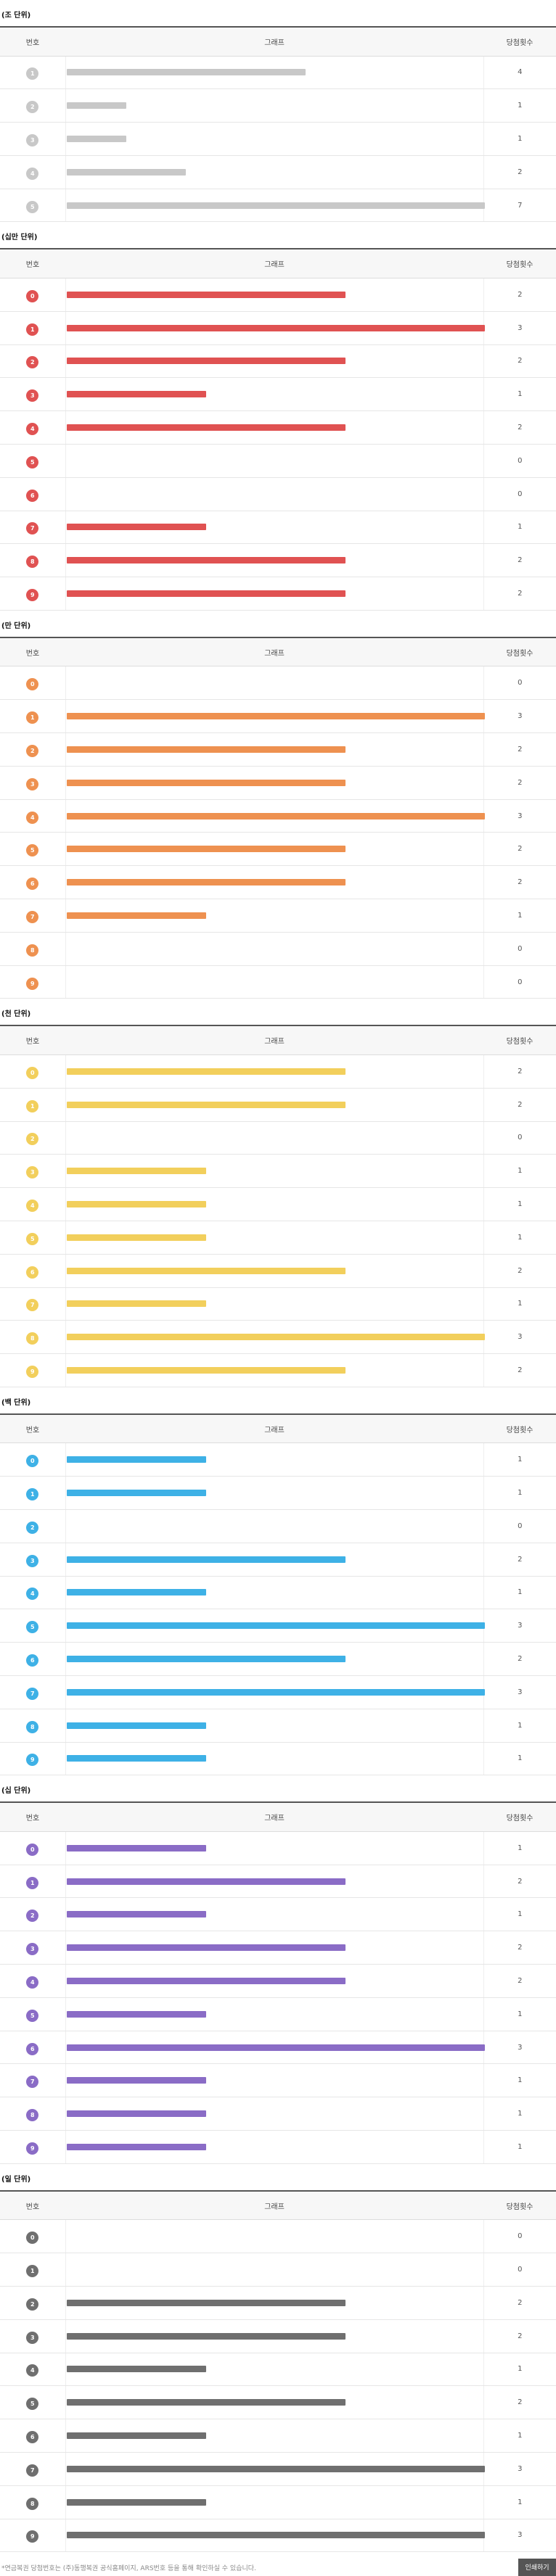 This screenshot has height=2576, width=556. Describe the element at coordinates (32, 950) in the screenshot. I see `number-ball: 8` at that location.